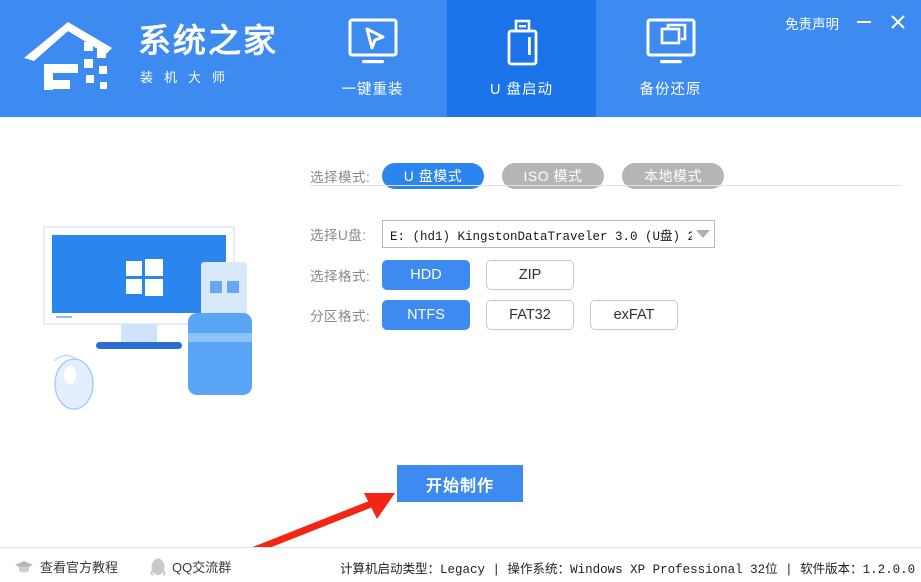 The height and width of the screenshot is (582, 921). What do you see at coordinates (24, 567) in the screenshot?
I see `graduation-cap-icon` at bounding box center [24, 567].